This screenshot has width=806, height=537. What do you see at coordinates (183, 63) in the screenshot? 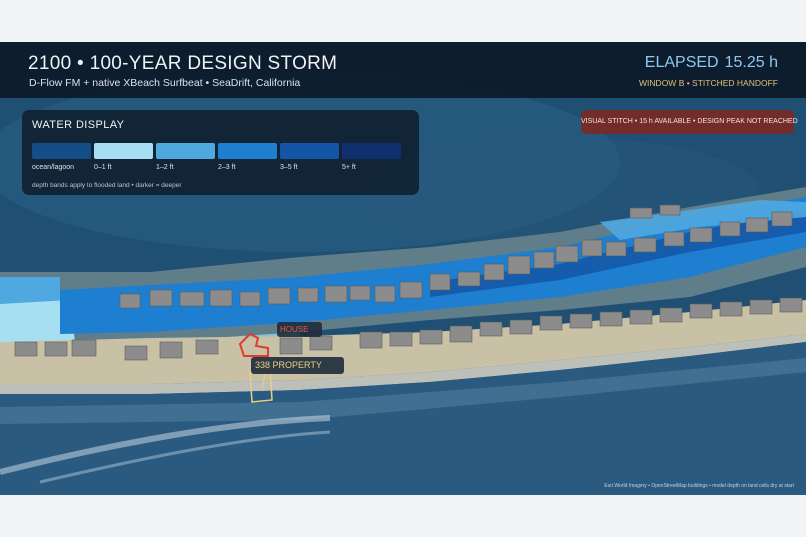
I see `page-title: 2100 • 100-YEAR DESIGN STORM` at bounding box center [183, 63].